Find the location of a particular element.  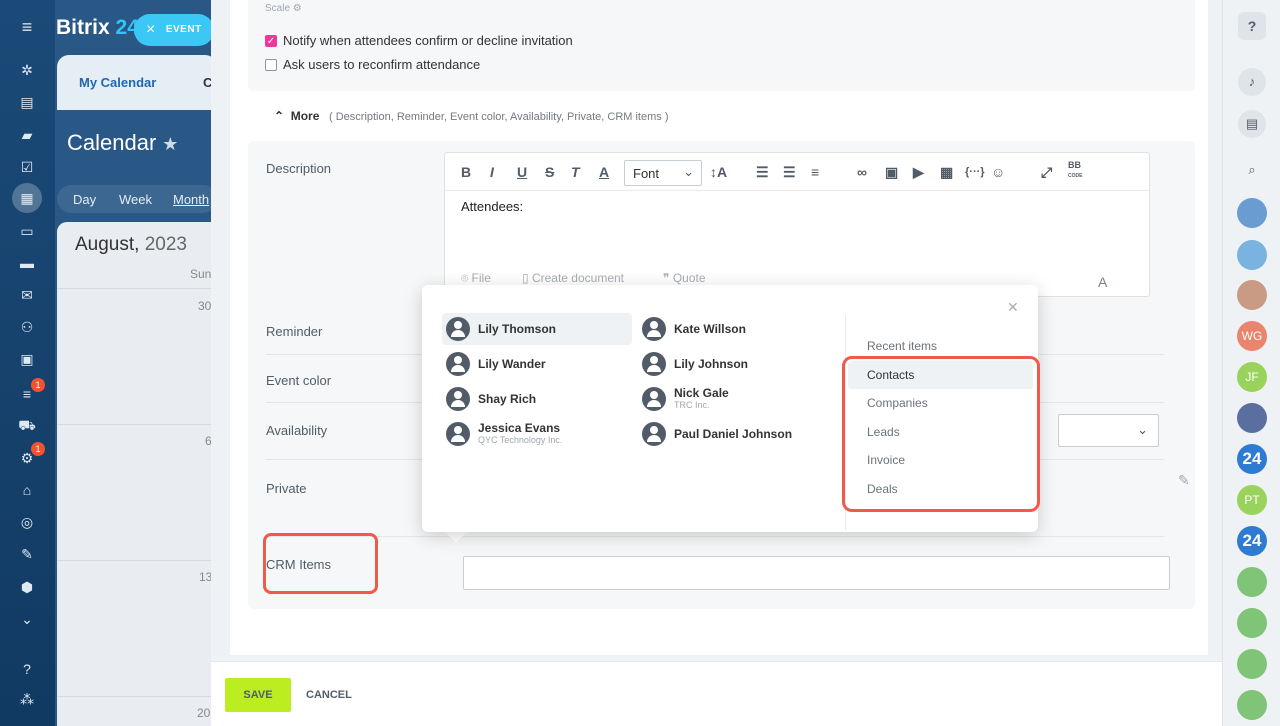

star-icon: ★ is located at coordinates (170, 144).